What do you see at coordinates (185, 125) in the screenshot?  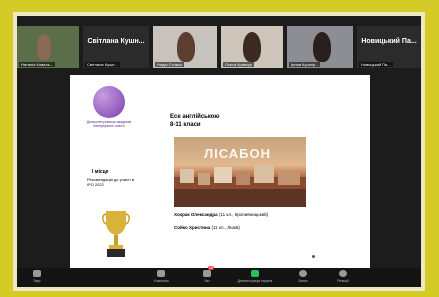 I see `slide-title-line2: 8-11 класи` at bounding box center [185, 125].